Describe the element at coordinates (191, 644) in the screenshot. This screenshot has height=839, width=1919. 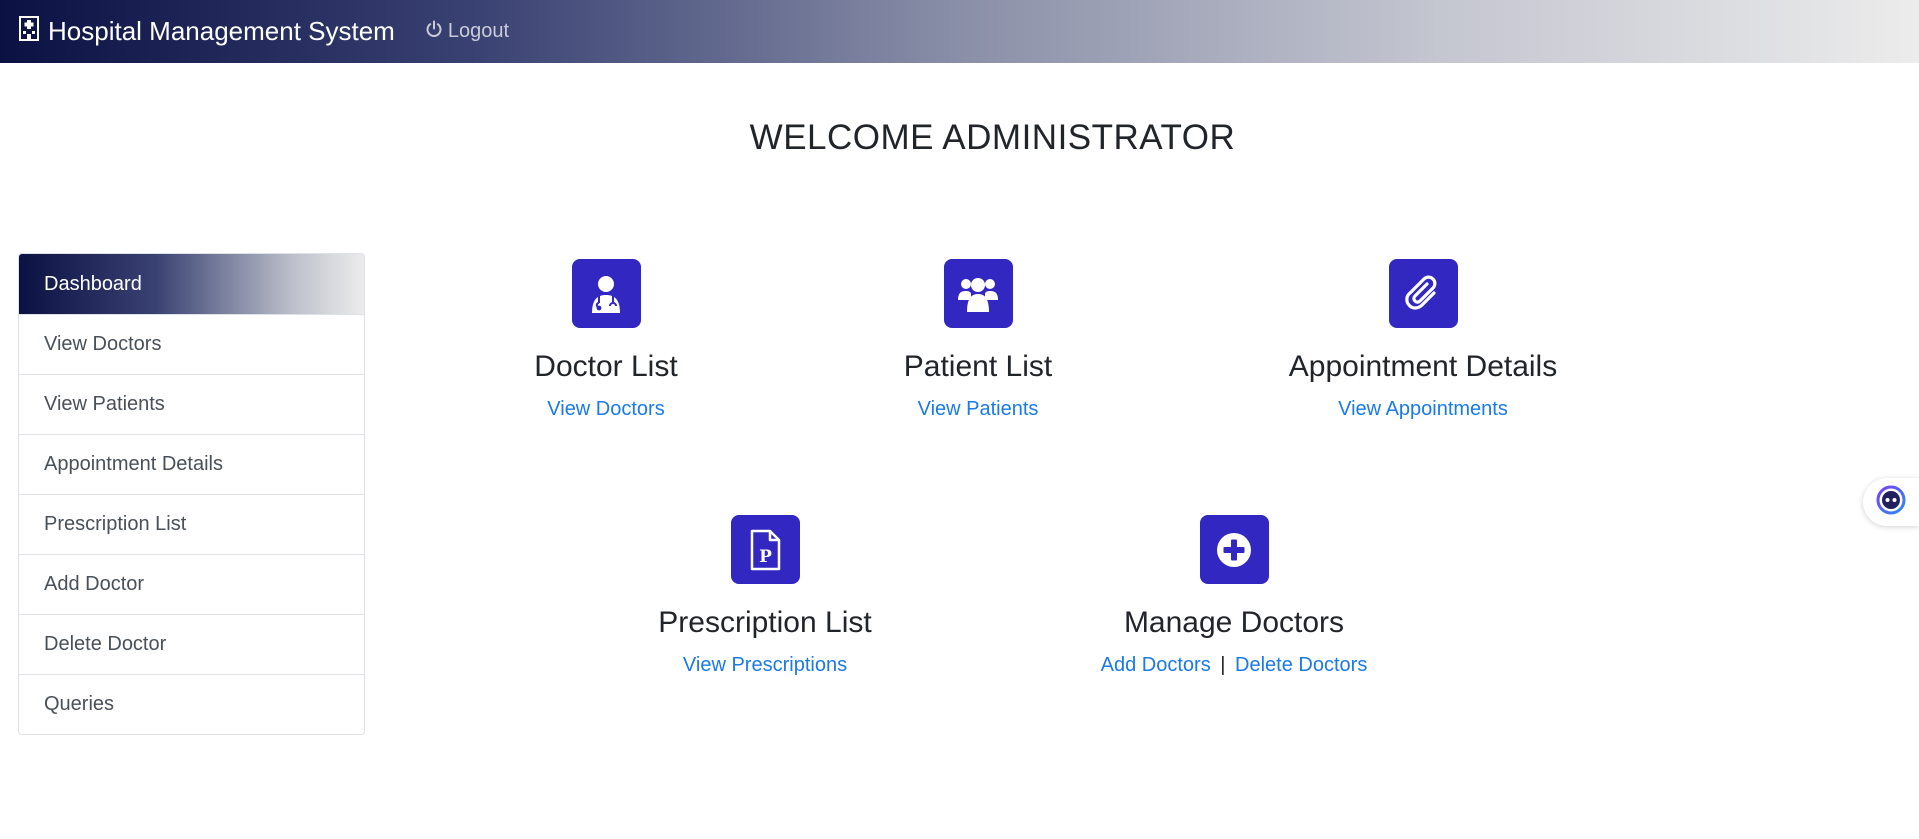
I see `sidebar-item-delete-doctor: Delete Doctor` at that location.